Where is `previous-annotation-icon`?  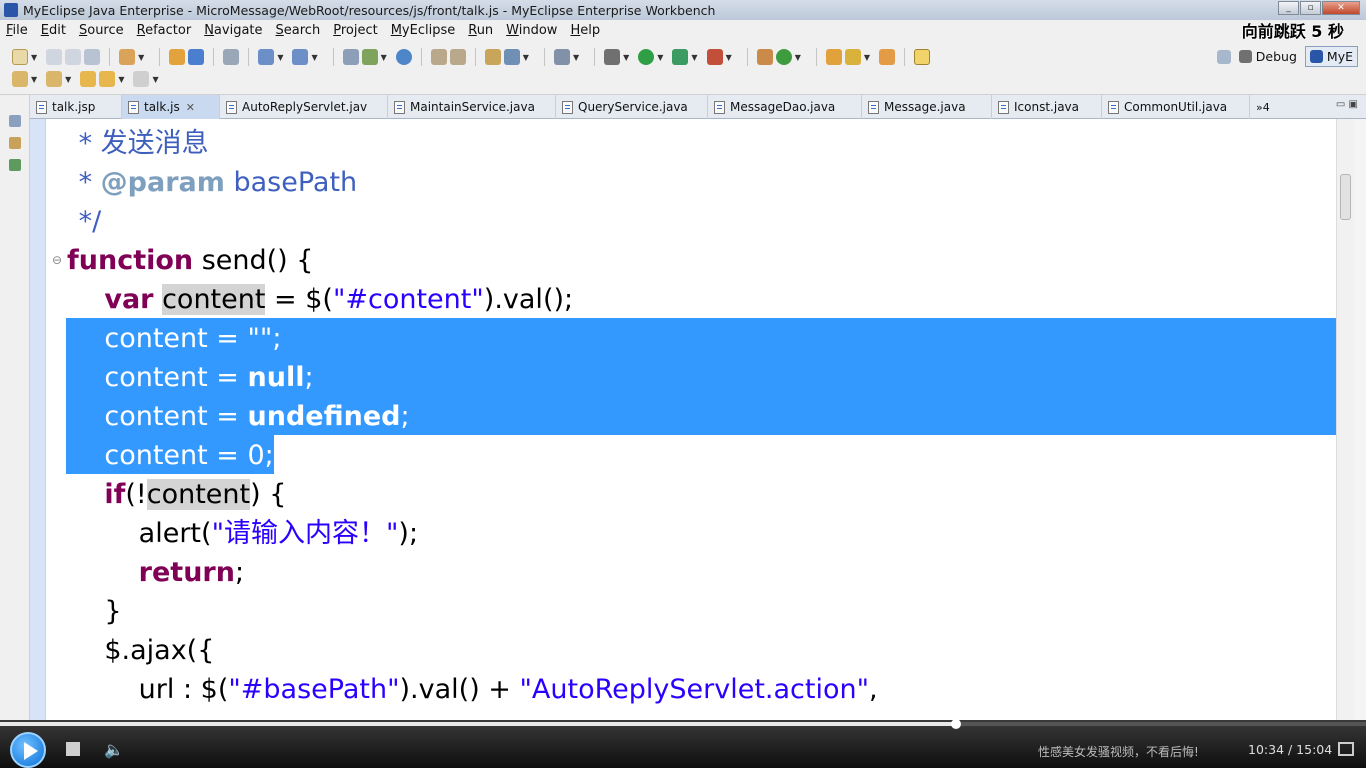
previous-annotation-icon is located at coordinates (54, 79).